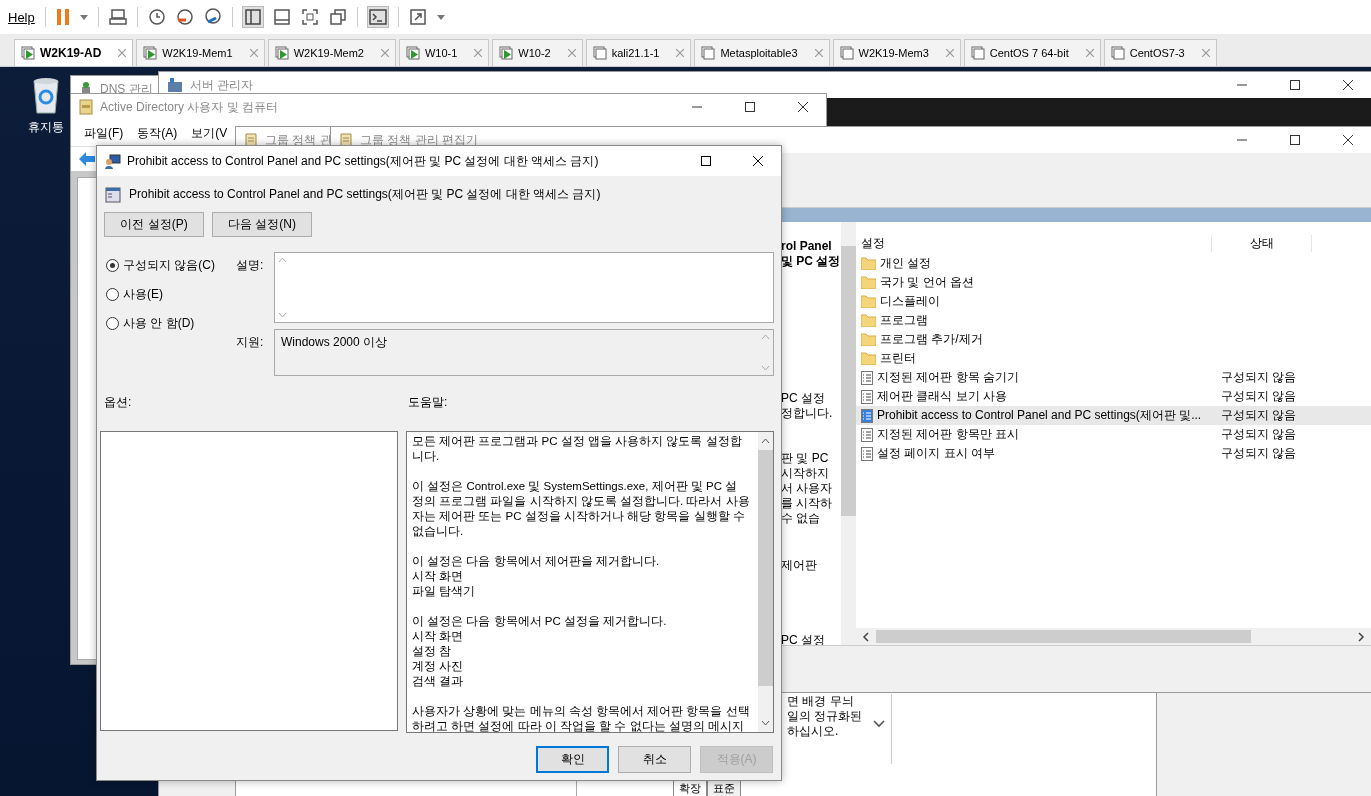  Describe the element at coordinates (337, 17) in the screenshot. I see `windows-icon` at that location.